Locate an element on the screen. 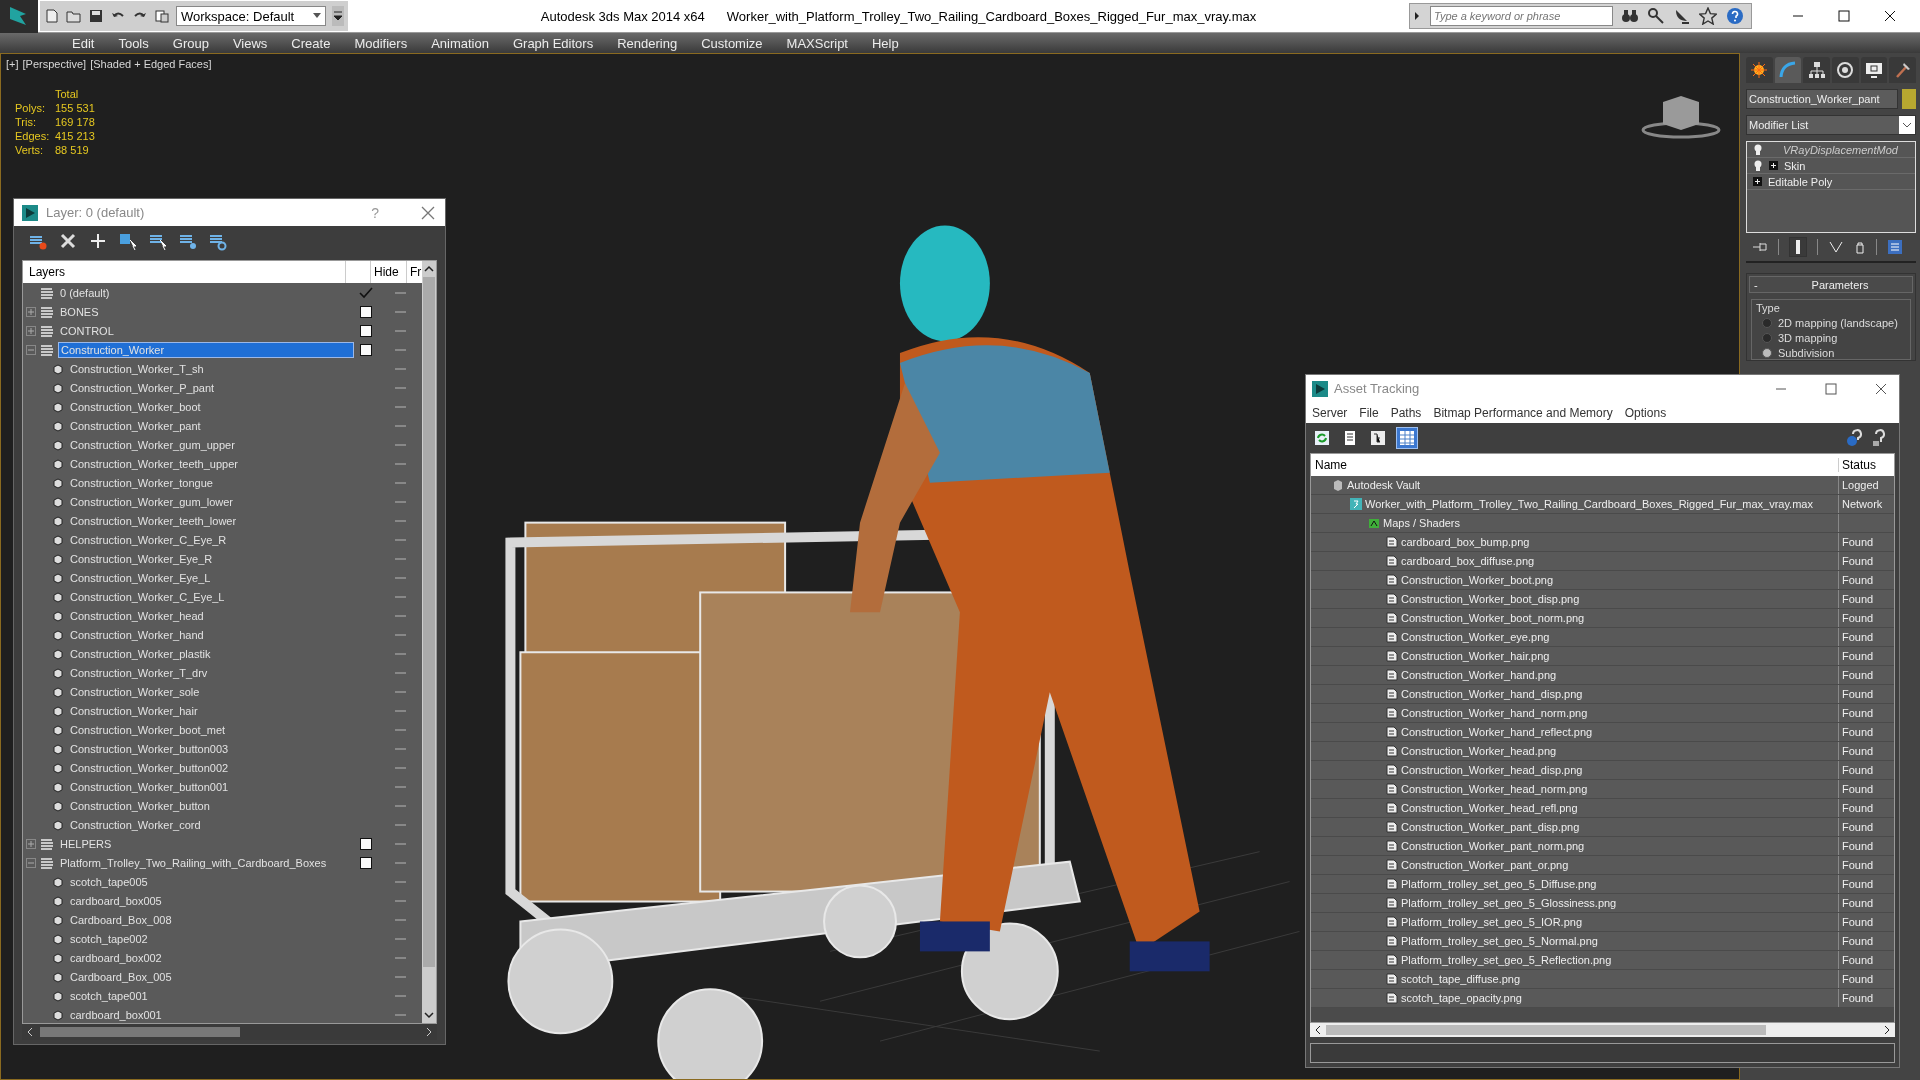 The image size is (1920, 1080). pin-icon is located at coordinates (1760, 247).